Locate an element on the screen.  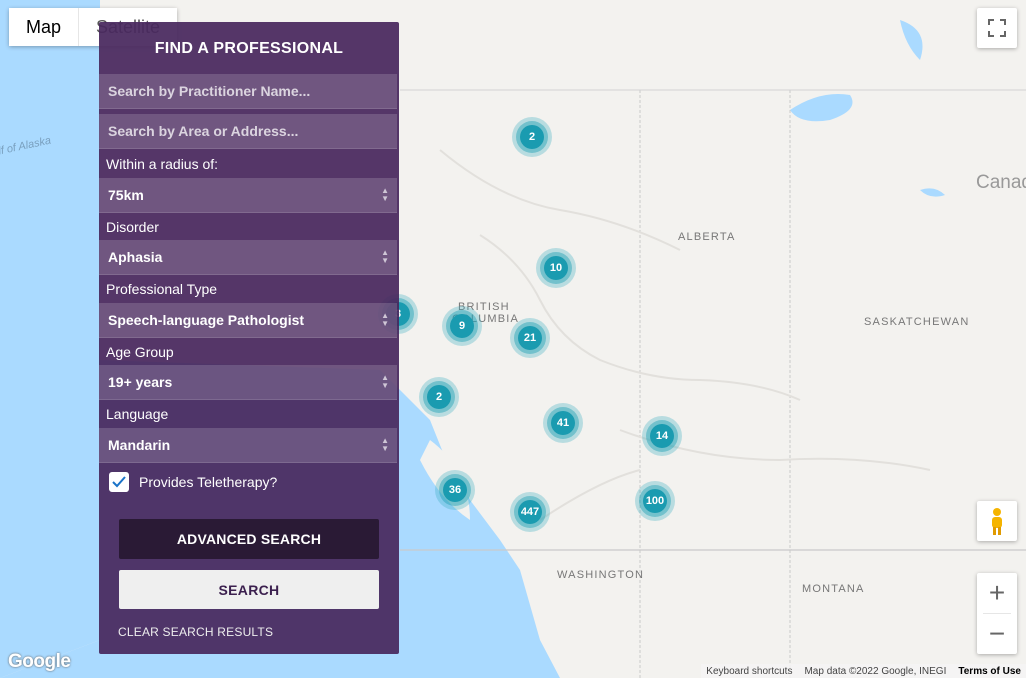
keyboard-shortcuts-link: Keyboard shortcuts is located at coordinates (749, 671).